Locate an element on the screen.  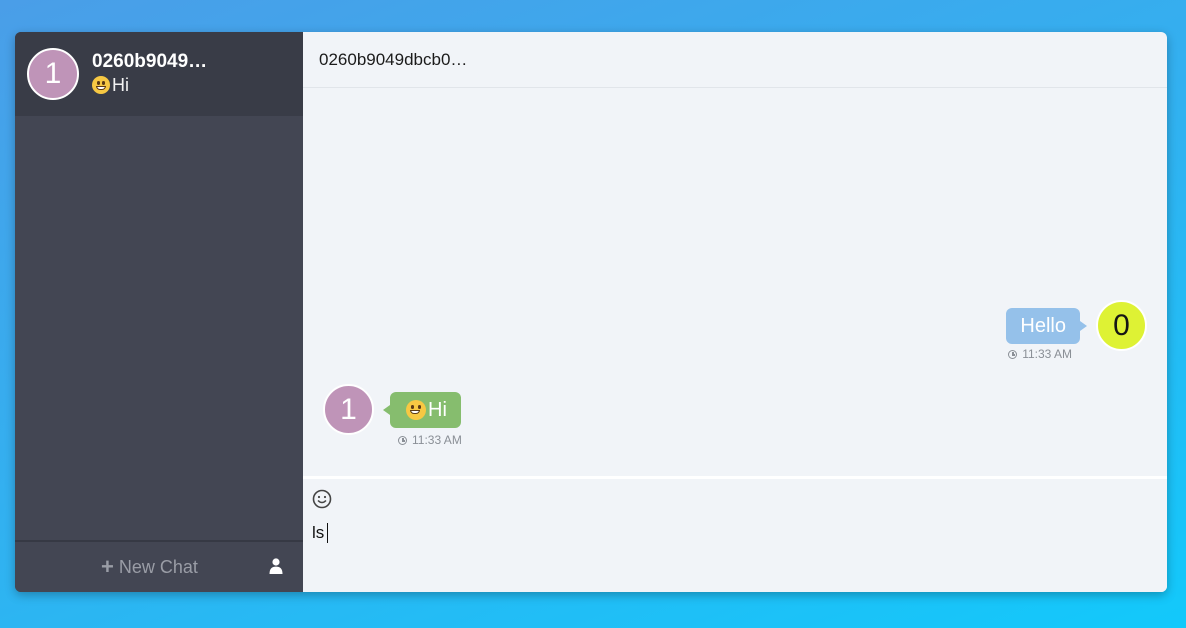
message-bubble: Hello is located at coordinates (1046, 325).